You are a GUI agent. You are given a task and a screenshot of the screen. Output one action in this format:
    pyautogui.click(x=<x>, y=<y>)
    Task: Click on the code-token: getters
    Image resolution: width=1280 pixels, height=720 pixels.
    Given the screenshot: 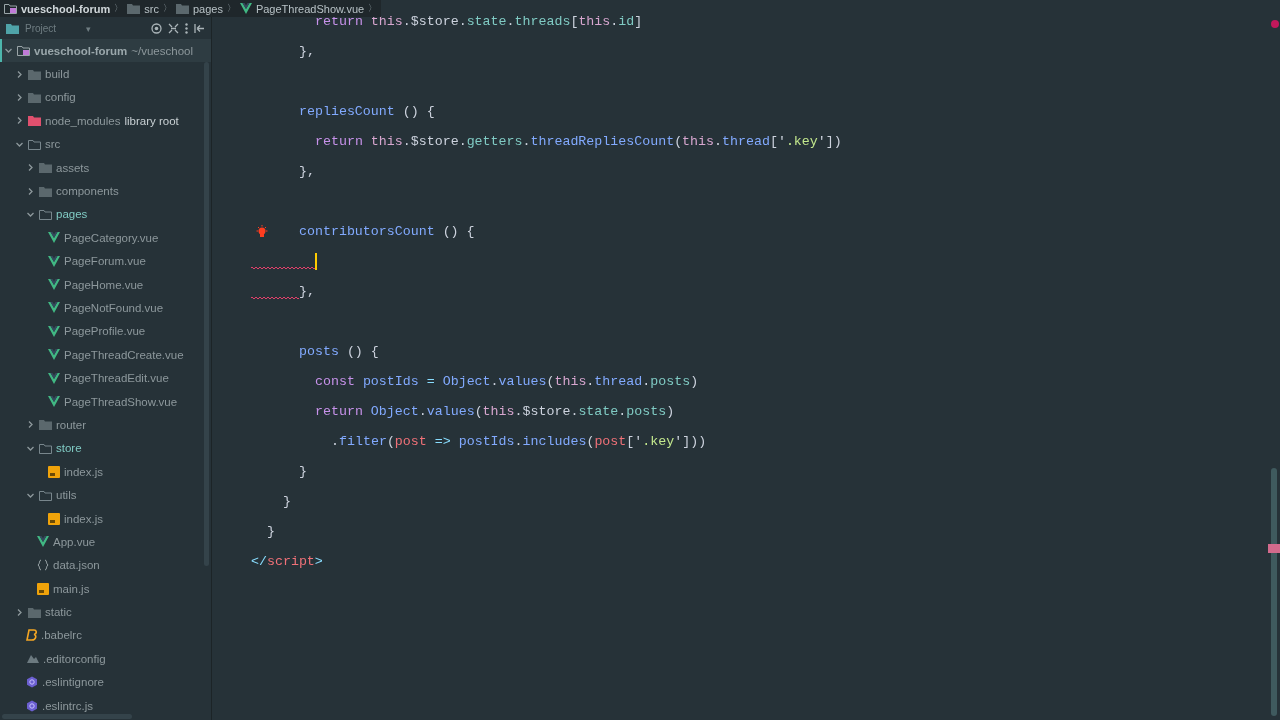 What is the action you would take?
    pyautogui.click(x=494, y=141)
    